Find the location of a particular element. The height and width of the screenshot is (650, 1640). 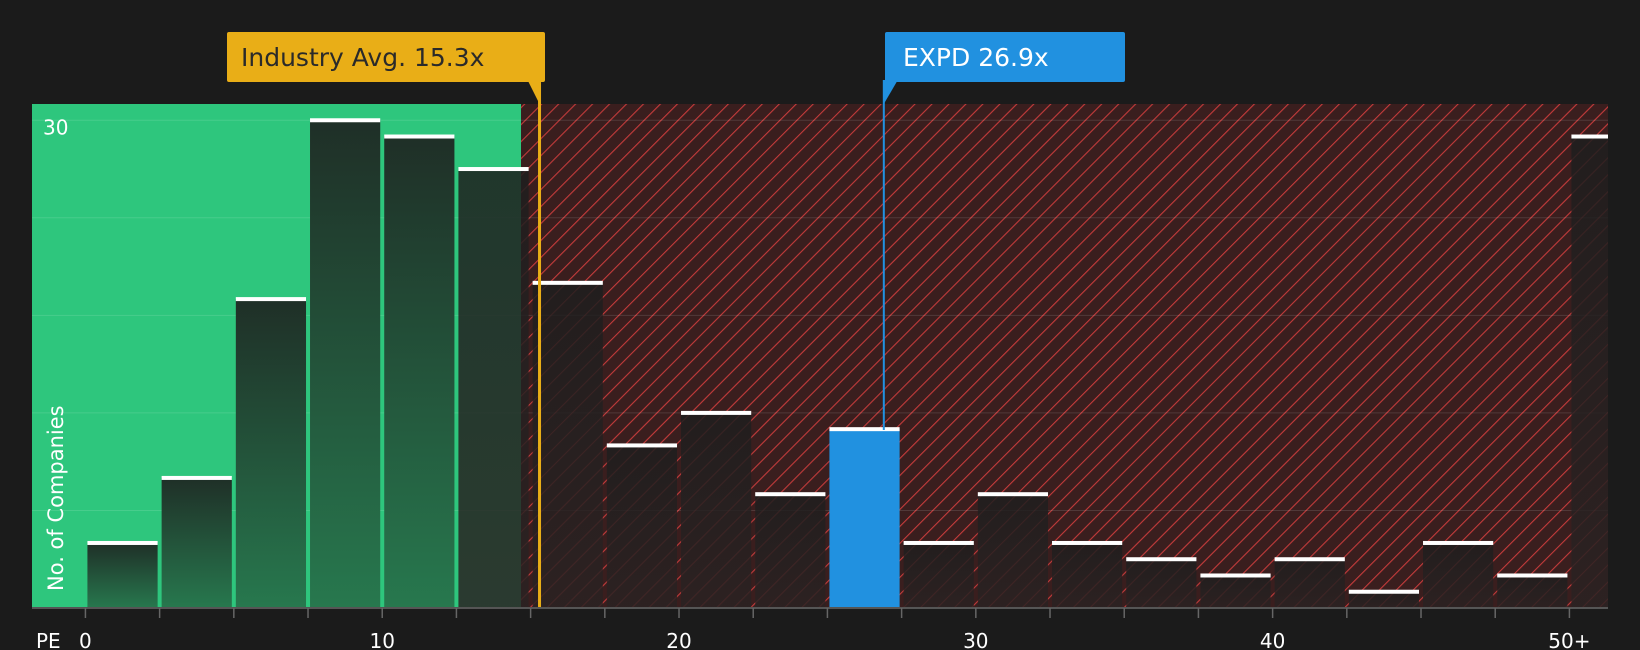

company-pe-callout: EXPD 26.9x is located at coordinates (1005, 57).